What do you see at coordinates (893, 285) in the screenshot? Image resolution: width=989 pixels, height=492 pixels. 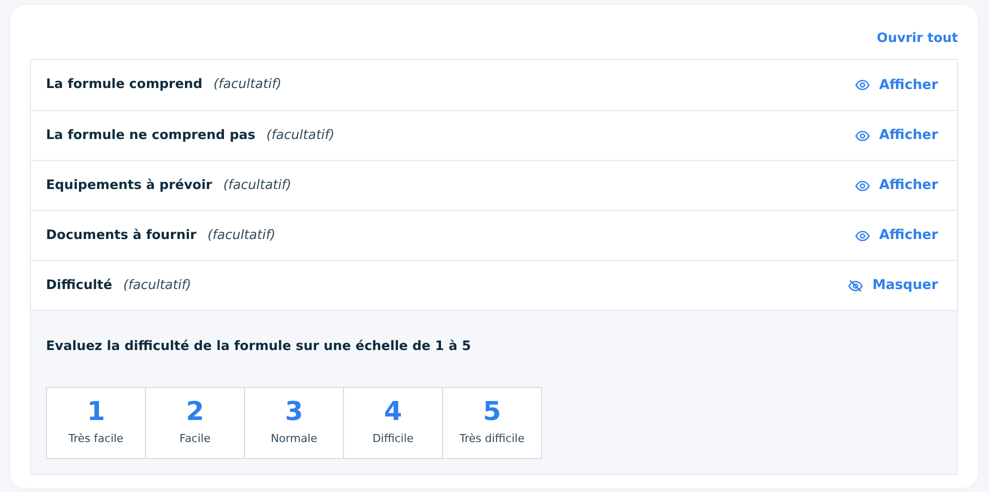 I see `hide-button: Masquer` at bounding box center [893, 285].